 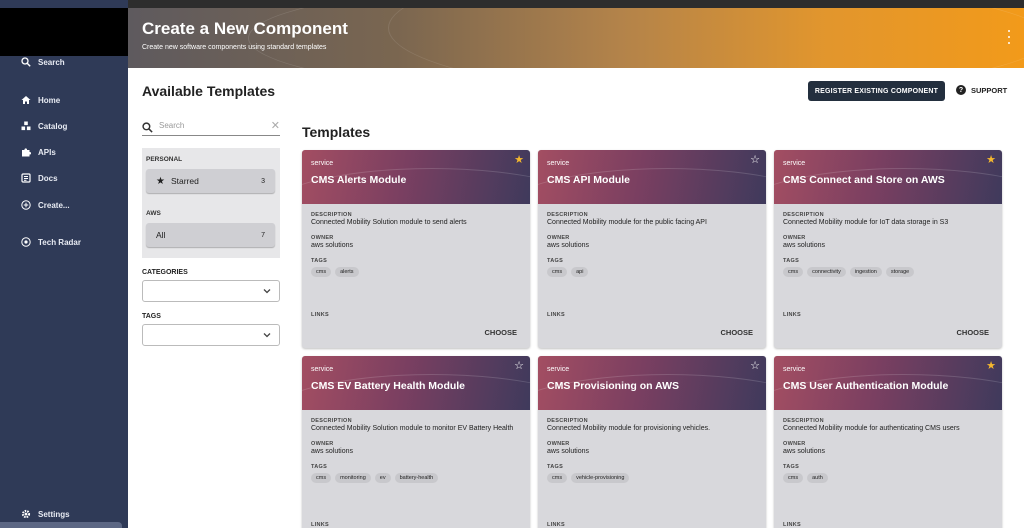 What do you see at coordinates (211, 126) in the screenshot?
I see `search-input: Search ✕` at bounding box center [211, 126].